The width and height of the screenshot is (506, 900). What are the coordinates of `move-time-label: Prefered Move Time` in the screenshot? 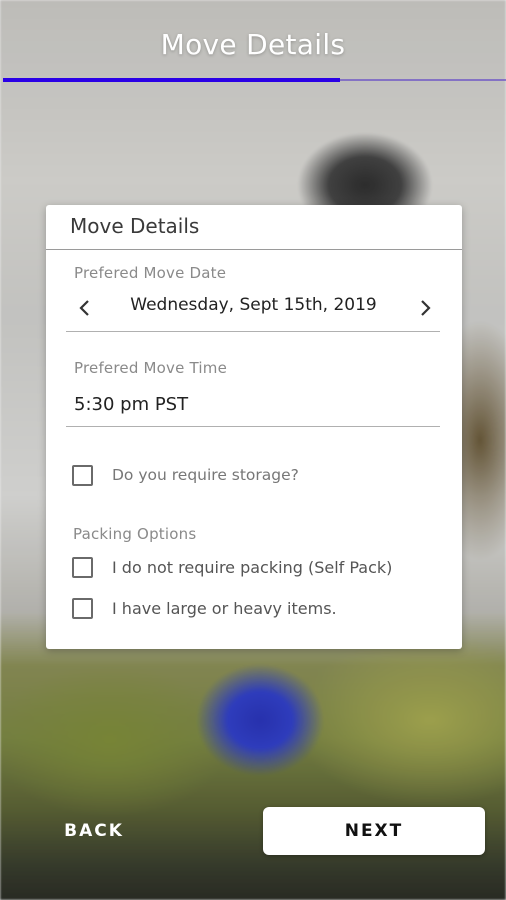 It's located at (151, 368).